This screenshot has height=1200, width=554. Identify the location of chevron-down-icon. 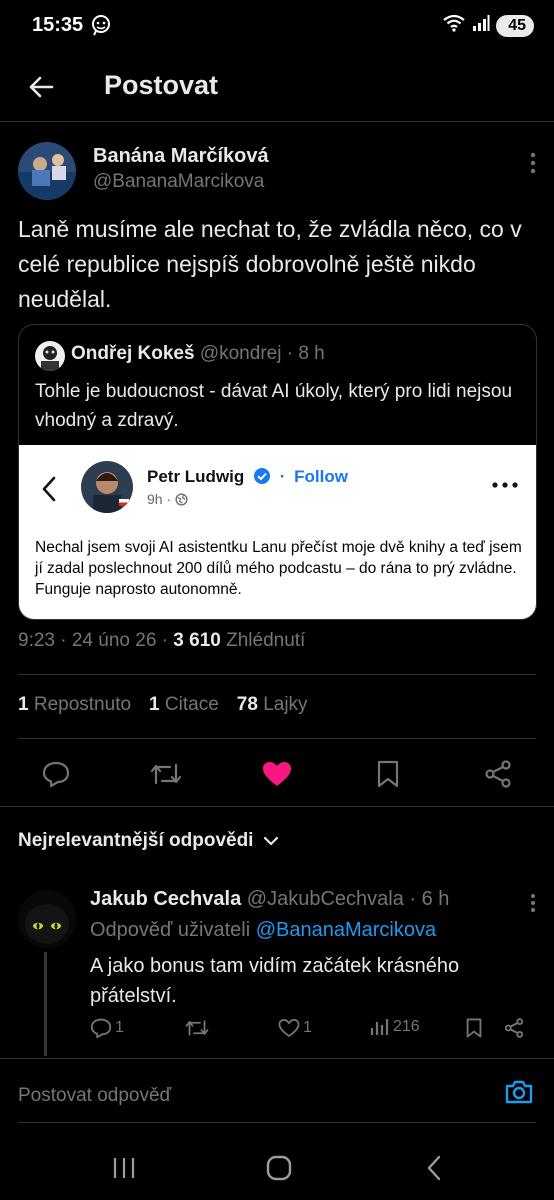
(271, 841).